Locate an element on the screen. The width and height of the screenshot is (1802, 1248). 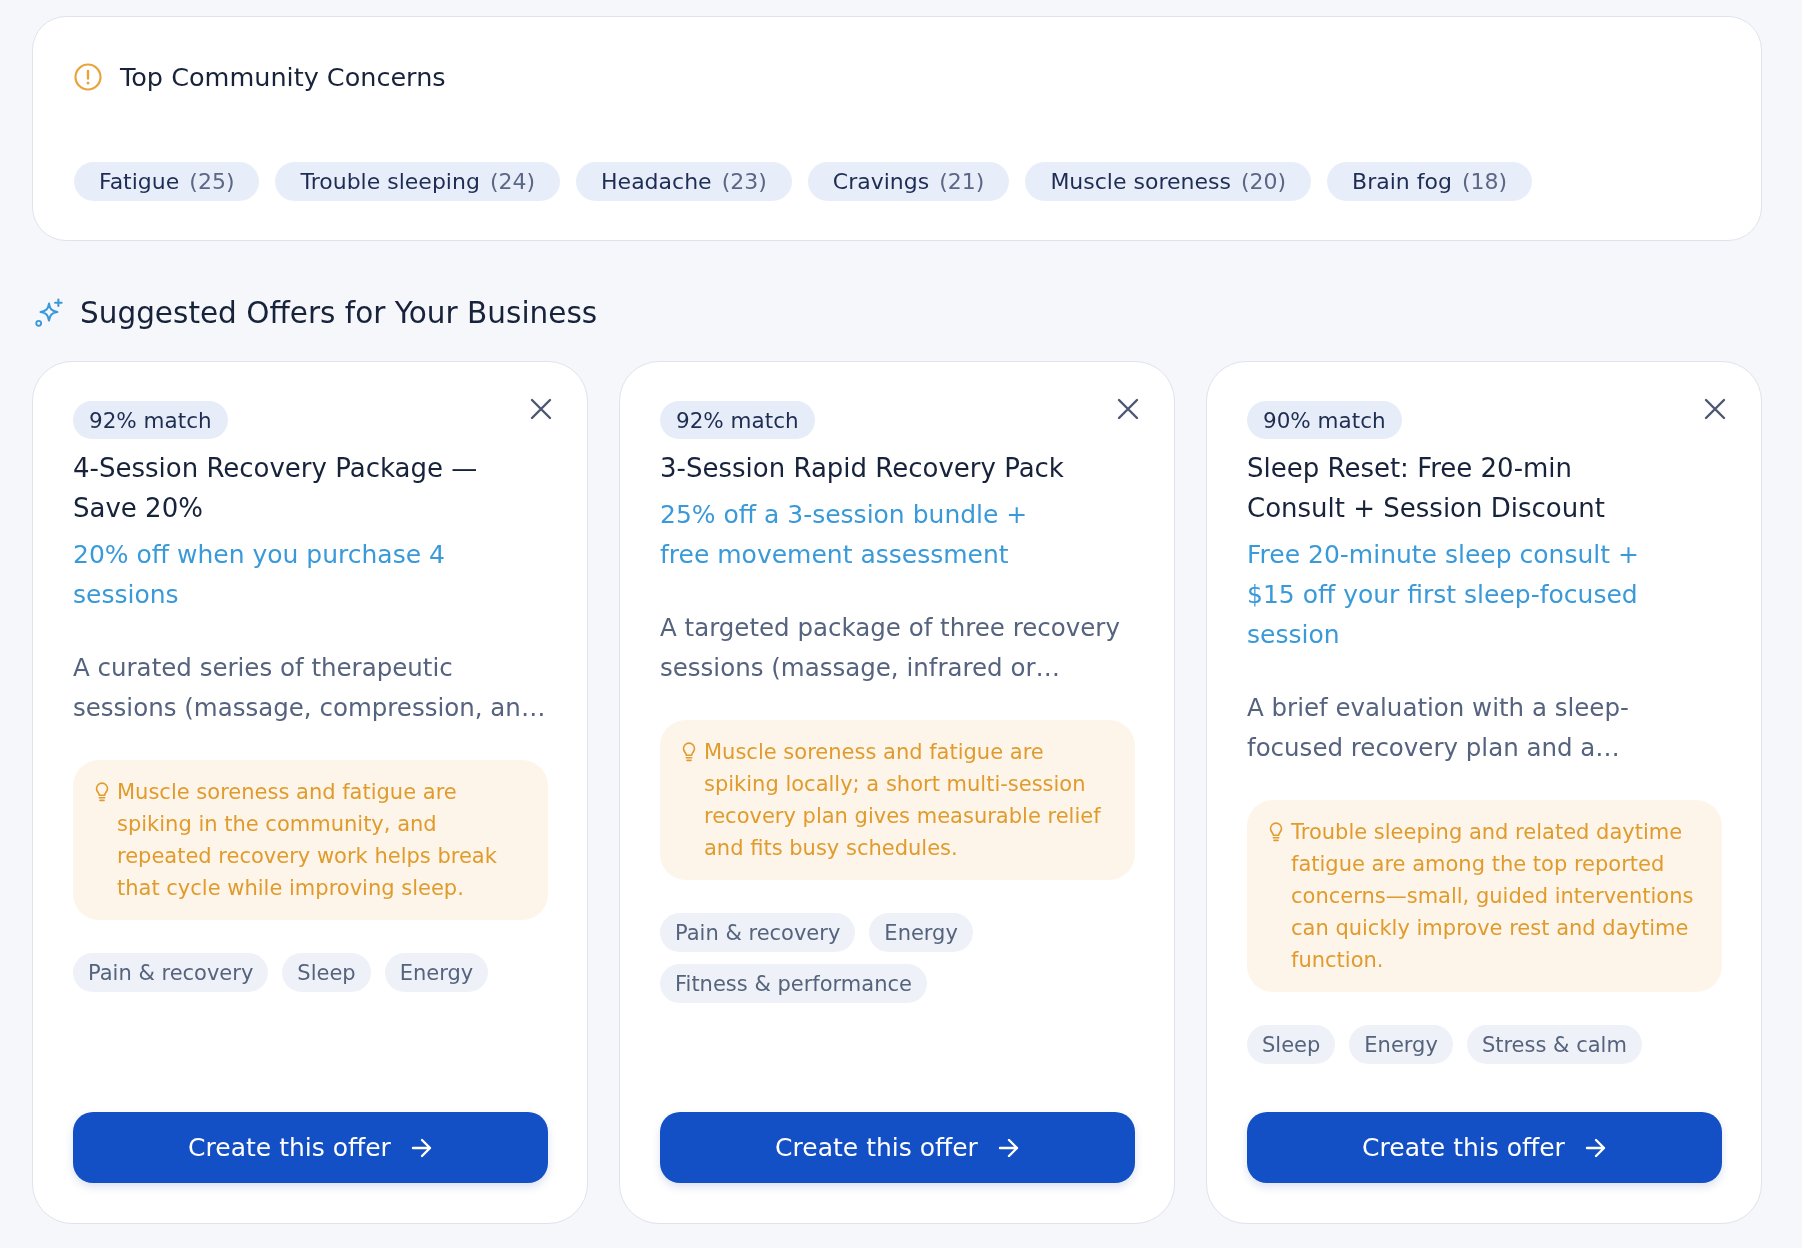
concern-tag: Fatigue (25) is located at coordinates (167, 181).